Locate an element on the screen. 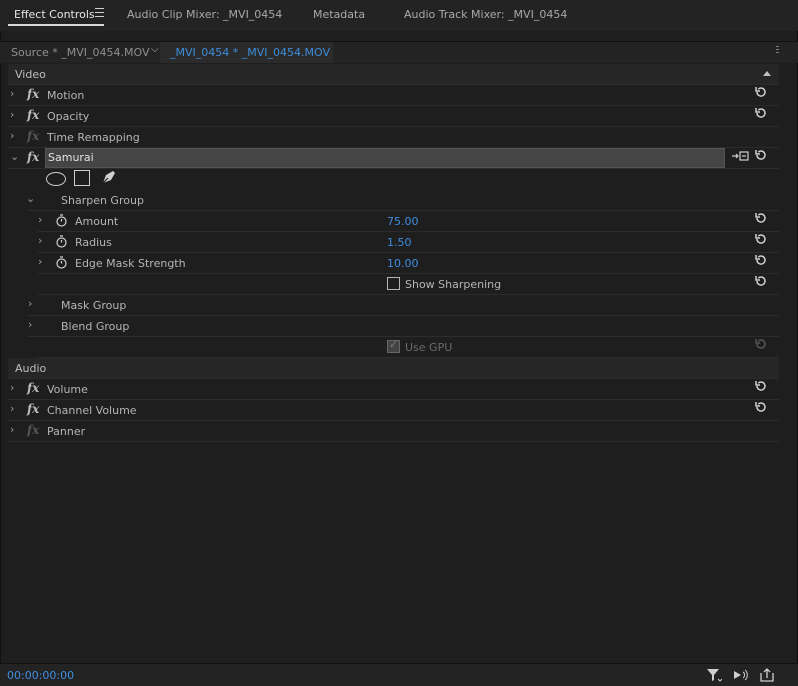 The height and width of the screenshot is (686, 798). param-row-radius: › Radius 1.50 is located at coordinates (408, 242).